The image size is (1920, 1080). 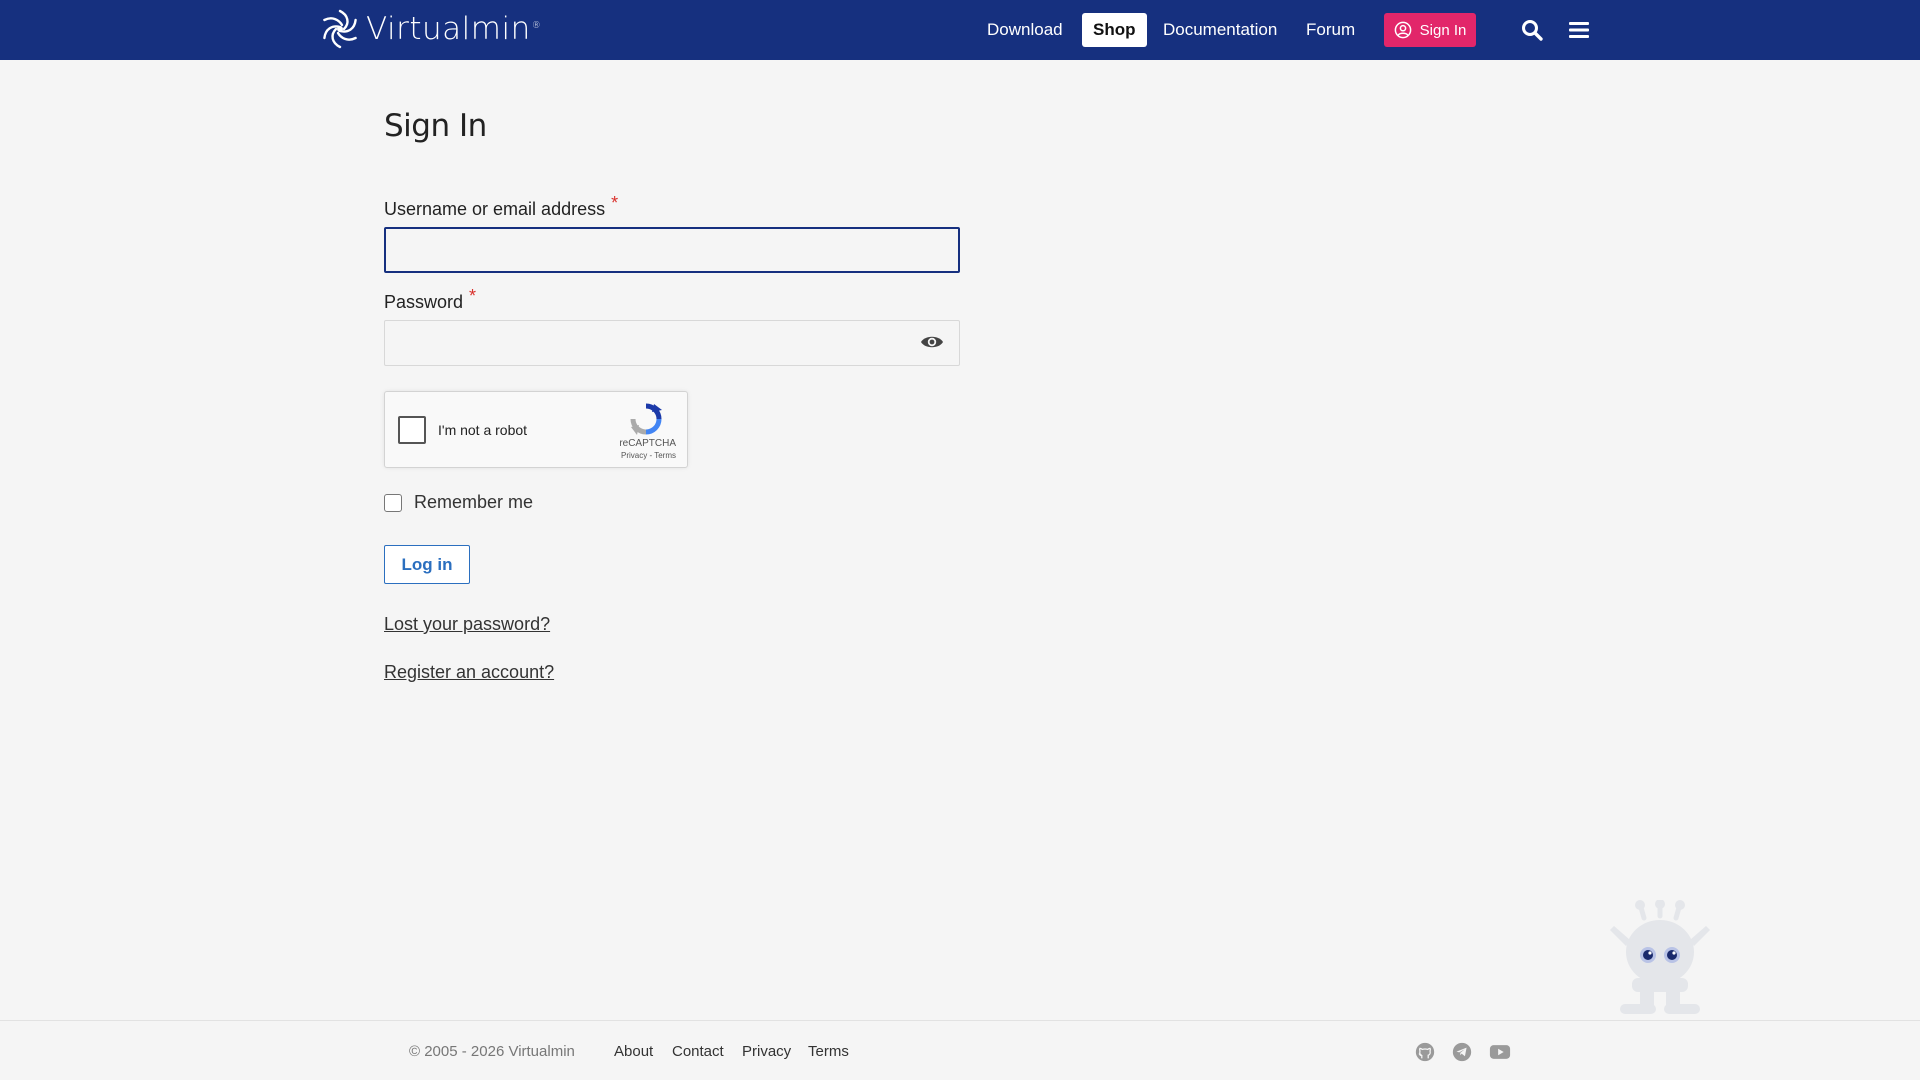 What do you see at coordinates (467, 624) in the screenshot?
I see `lost-password-link: Lost your password?` at bounding box center [467, 624].